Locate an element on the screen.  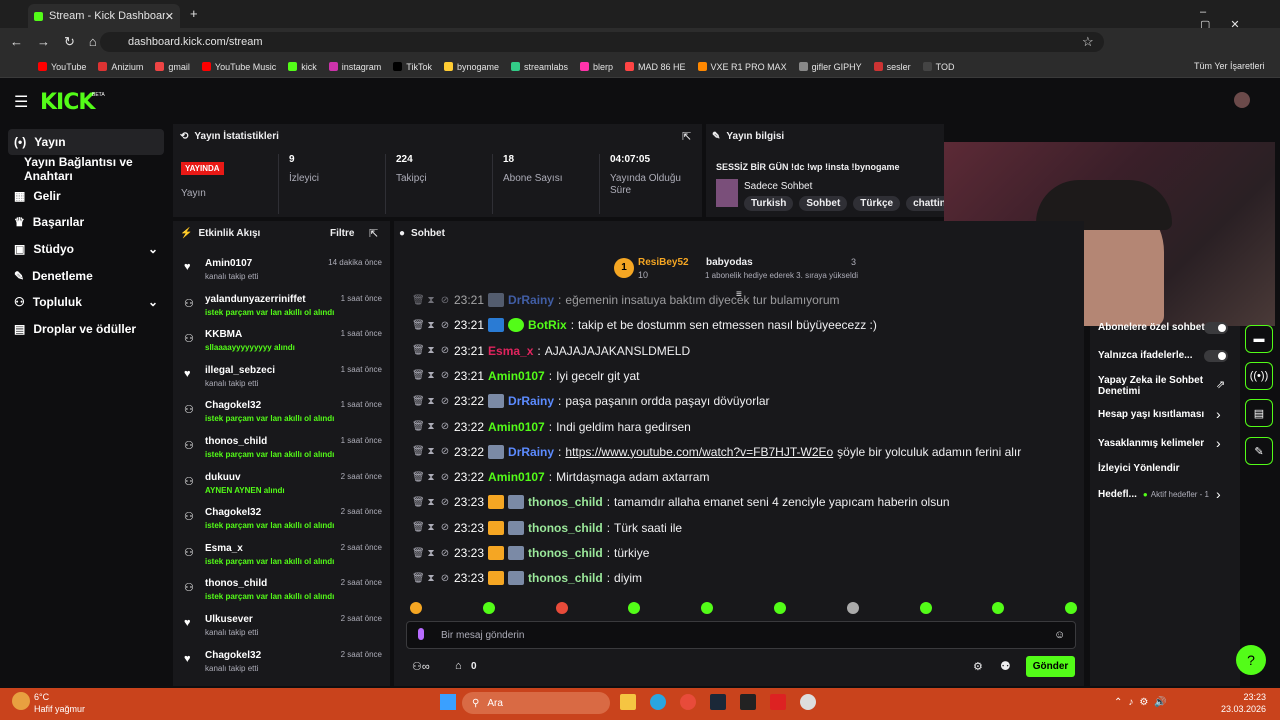
edge-icon is located at coordinates (658, 702).